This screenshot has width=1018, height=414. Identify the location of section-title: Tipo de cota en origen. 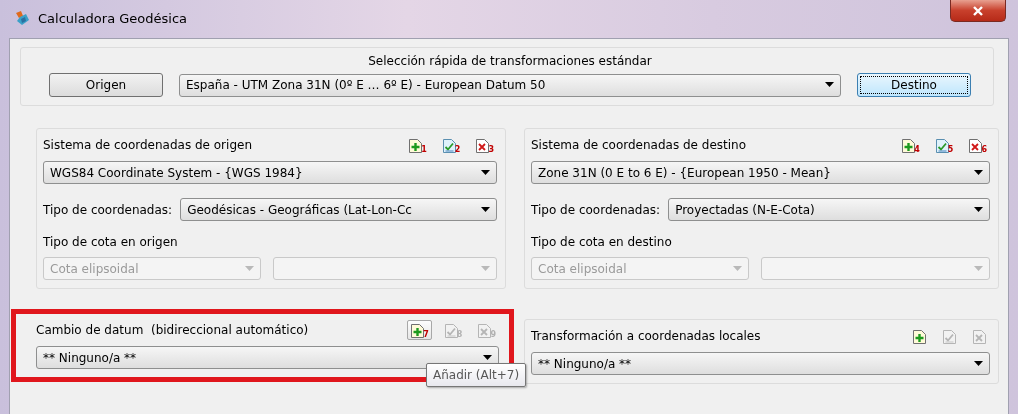
(111, 242).